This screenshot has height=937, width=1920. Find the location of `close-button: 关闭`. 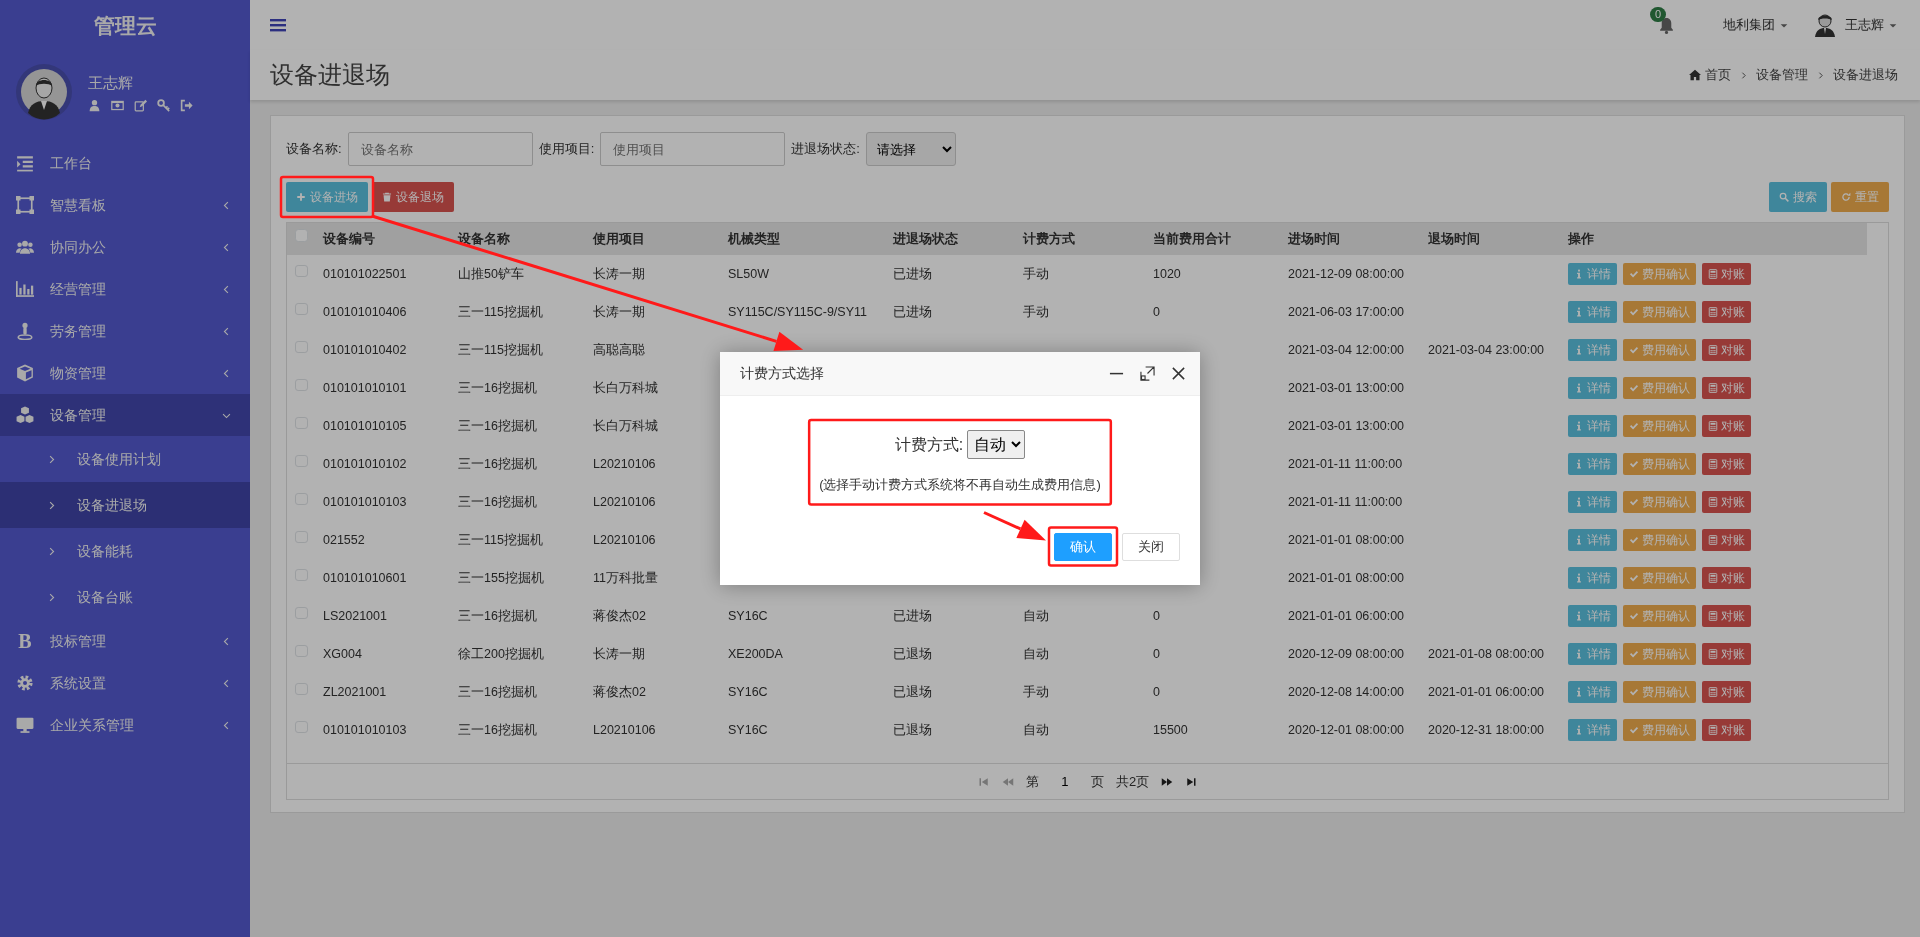

close-button: 关闭 is located at coordinates (1151, 546).